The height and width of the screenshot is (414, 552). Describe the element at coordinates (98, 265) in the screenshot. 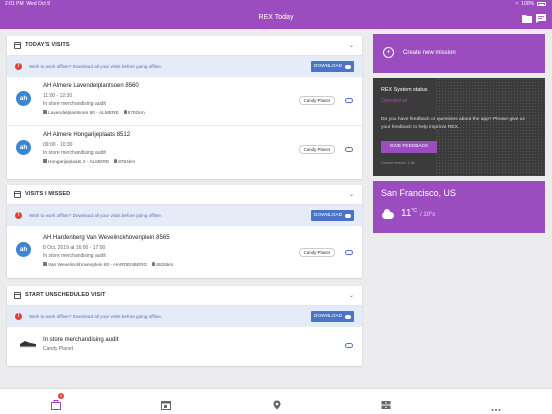

I see `address-text: Van Wevelinckhovenplein 60 - HARDENBERG` at that location.